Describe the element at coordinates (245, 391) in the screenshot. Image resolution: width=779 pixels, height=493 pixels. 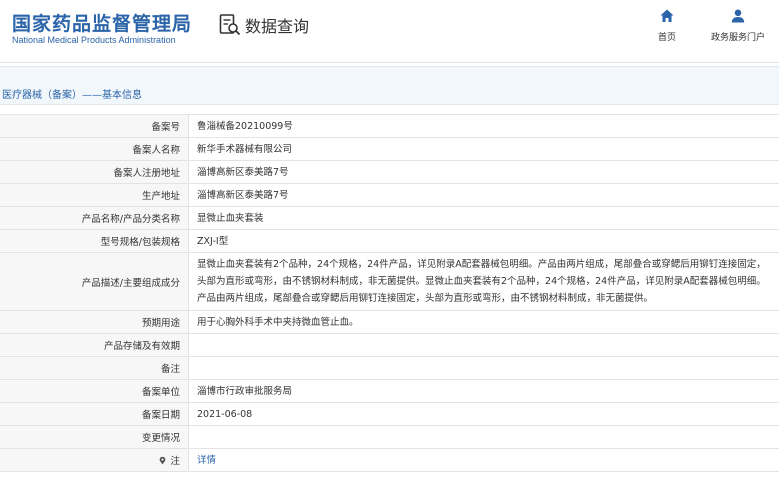
I see `row-value: 淄博市行政审批服务局` at that location.